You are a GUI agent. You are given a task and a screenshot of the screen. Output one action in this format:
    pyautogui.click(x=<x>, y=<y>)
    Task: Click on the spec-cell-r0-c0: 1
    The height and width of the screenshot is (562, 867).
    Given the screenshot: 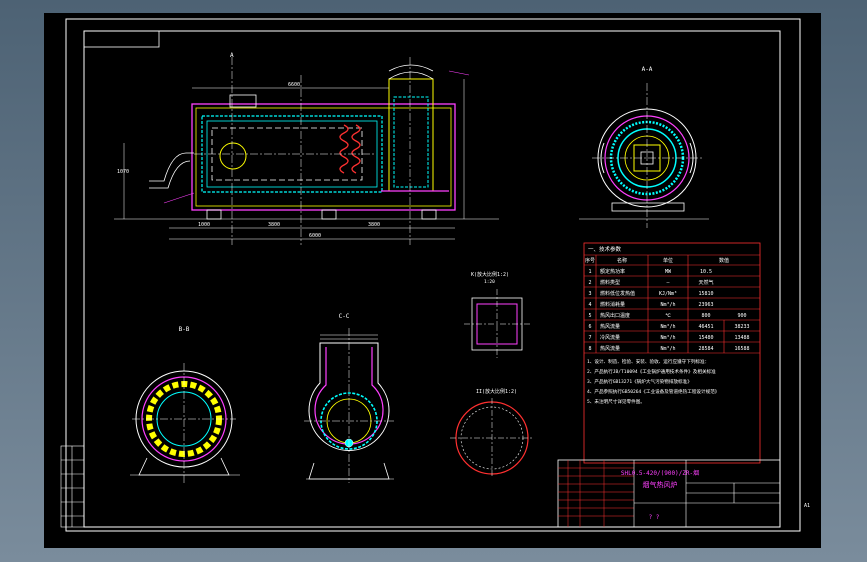 What is the action you would take?
    pyautogui.click(x=589, y=272)
    